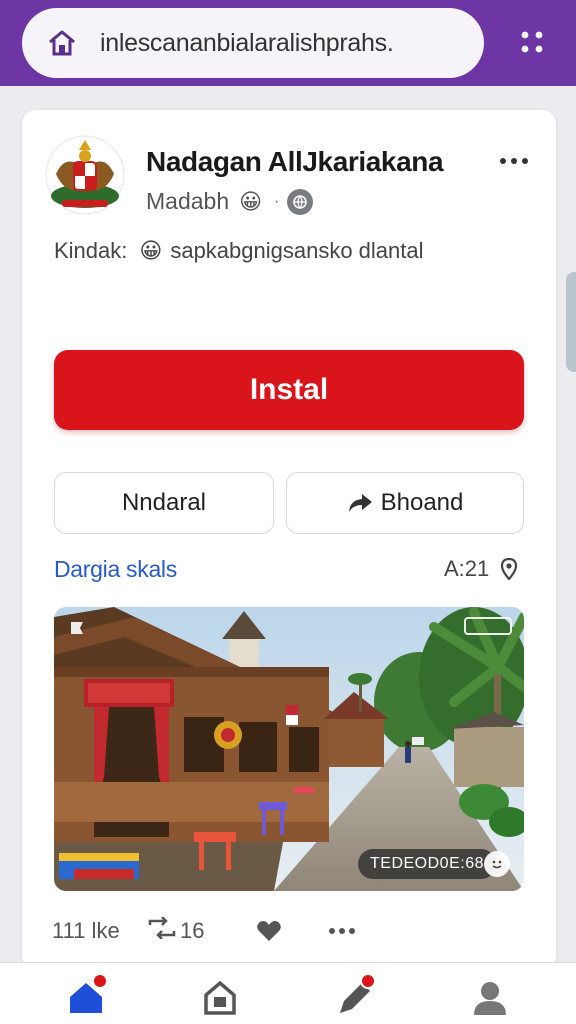 This screenshot has height=1024, width=576. I want to click on emblem-logo, so click(85, 175).